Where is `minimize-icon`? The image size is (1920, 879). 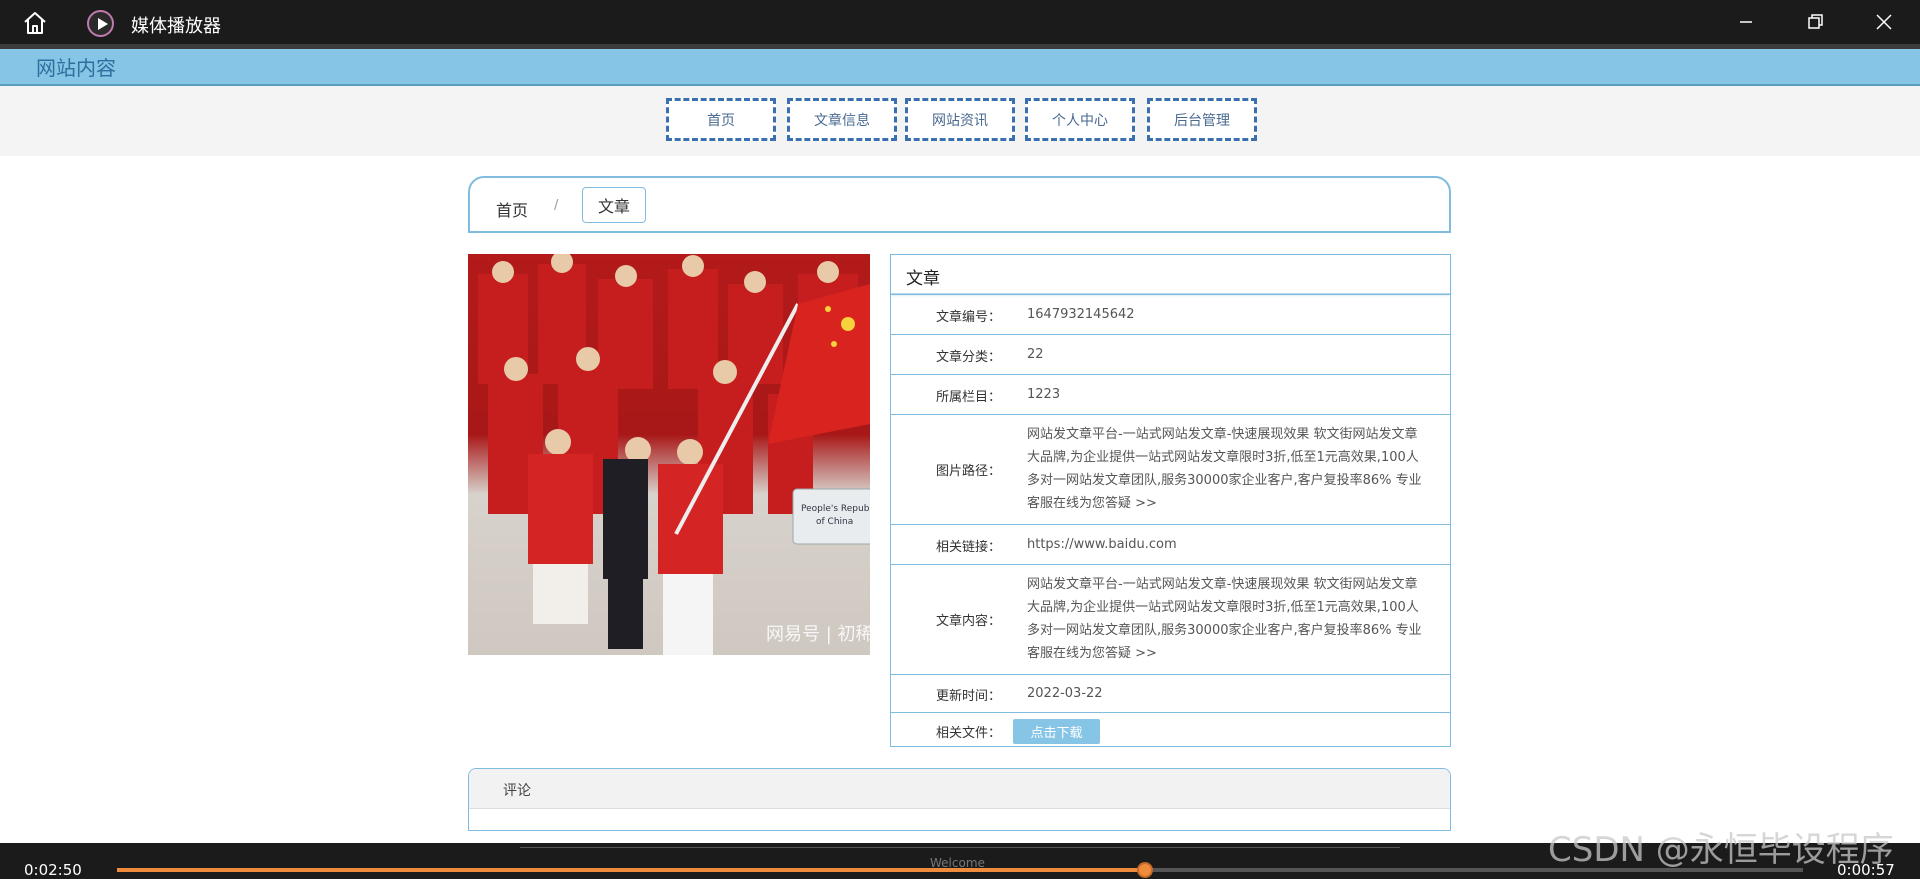
minimize-icon is located at coordinates (1746, 22).